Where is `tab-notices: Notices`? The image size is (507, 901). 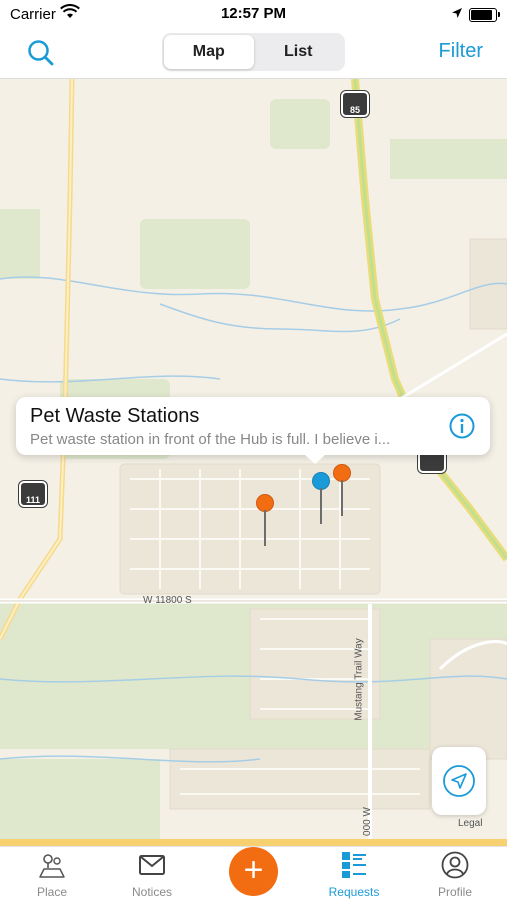 tab-notices: Notices is located at coordinates (152, 874).